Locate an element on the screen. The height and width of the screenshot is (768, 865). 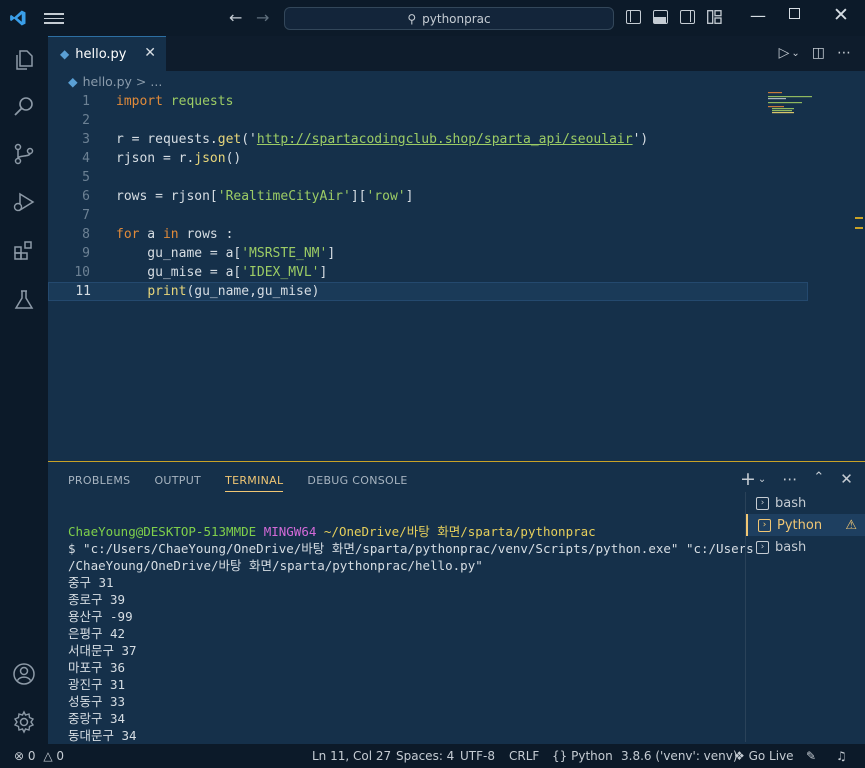
line-number: 10 is located at coordinates (82, 272).